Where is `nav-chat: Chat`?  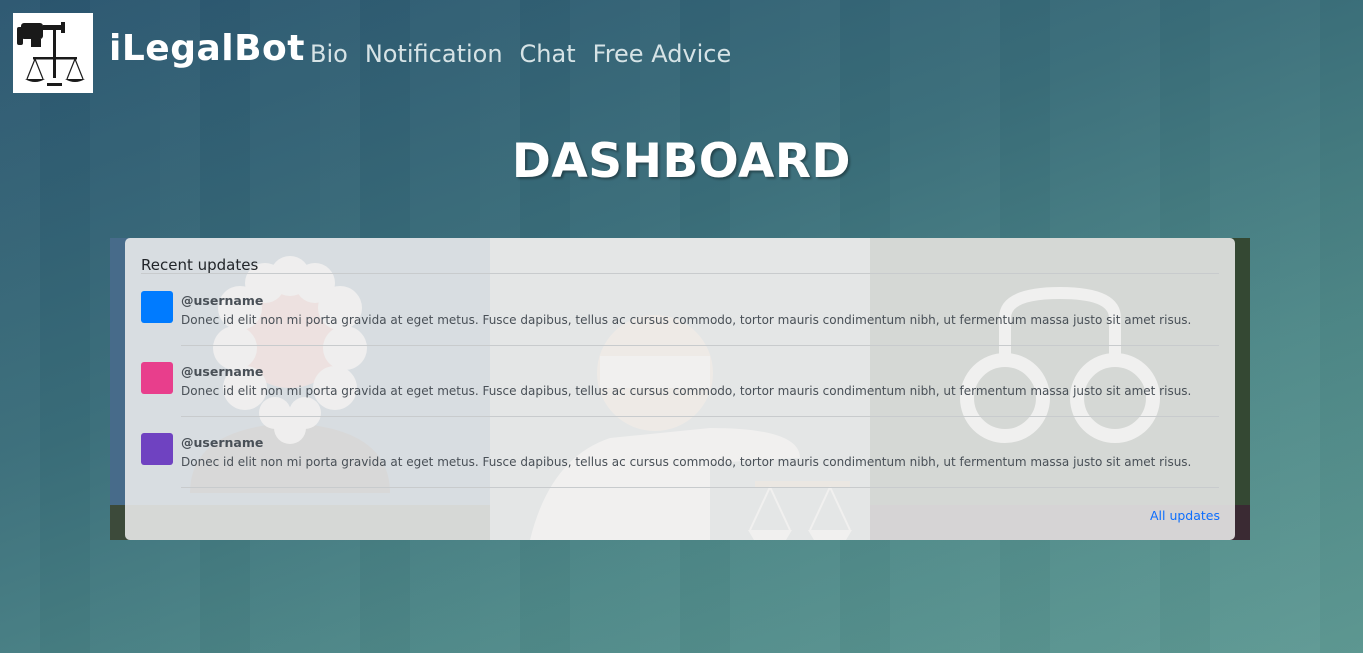 nav-chat: Chat is located at coordinates (548, 54).